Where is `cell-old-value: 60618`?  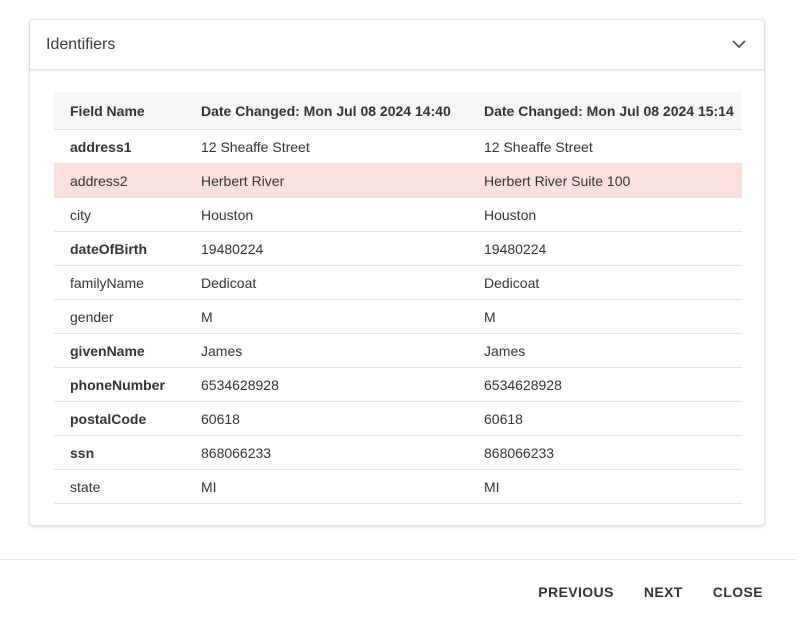 cell-old-value: 60618 is located at coordinates (326, 418).